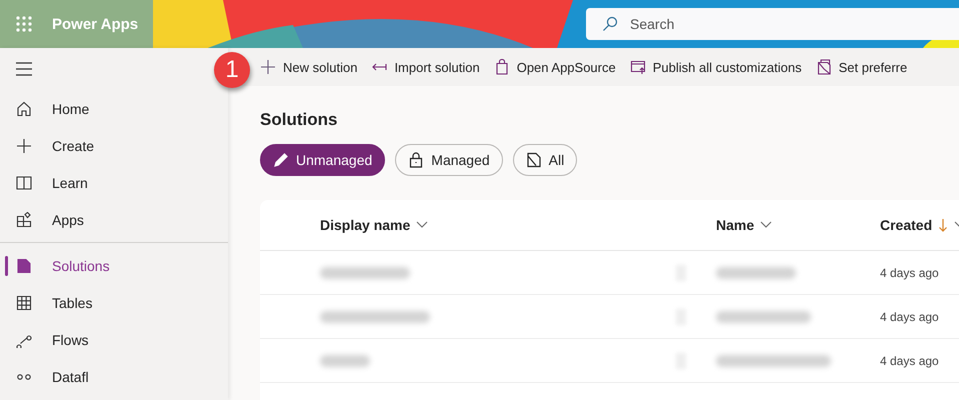 This screenshot has height=400, width=959. Describe the element at coordinates (425, 67) in the screenshot. I see `toolbar-button: Import solution` at that location.